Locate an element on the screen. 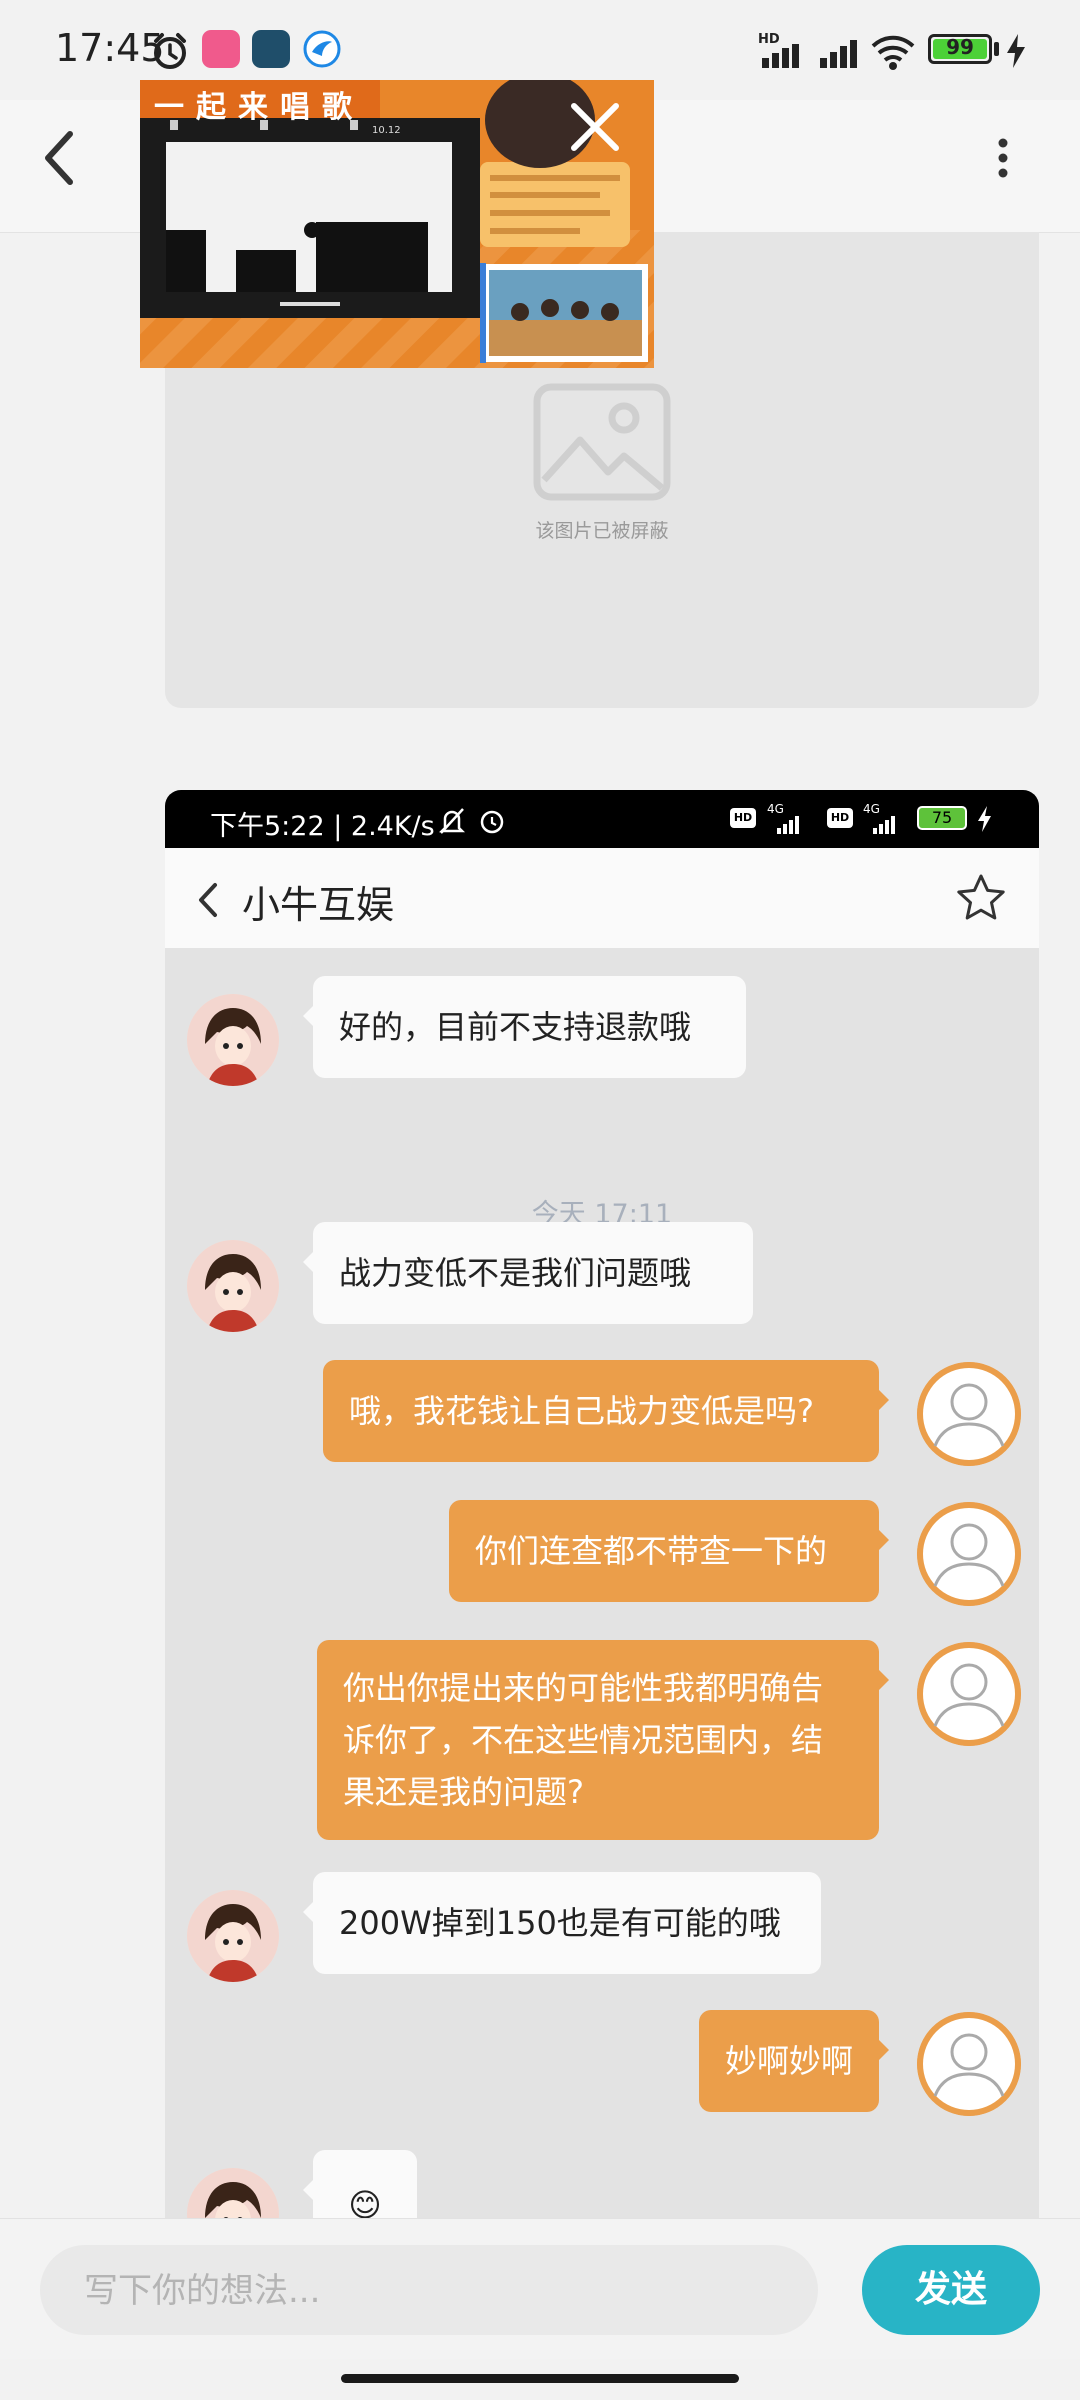  back-button is located at coordinates (60, 158).